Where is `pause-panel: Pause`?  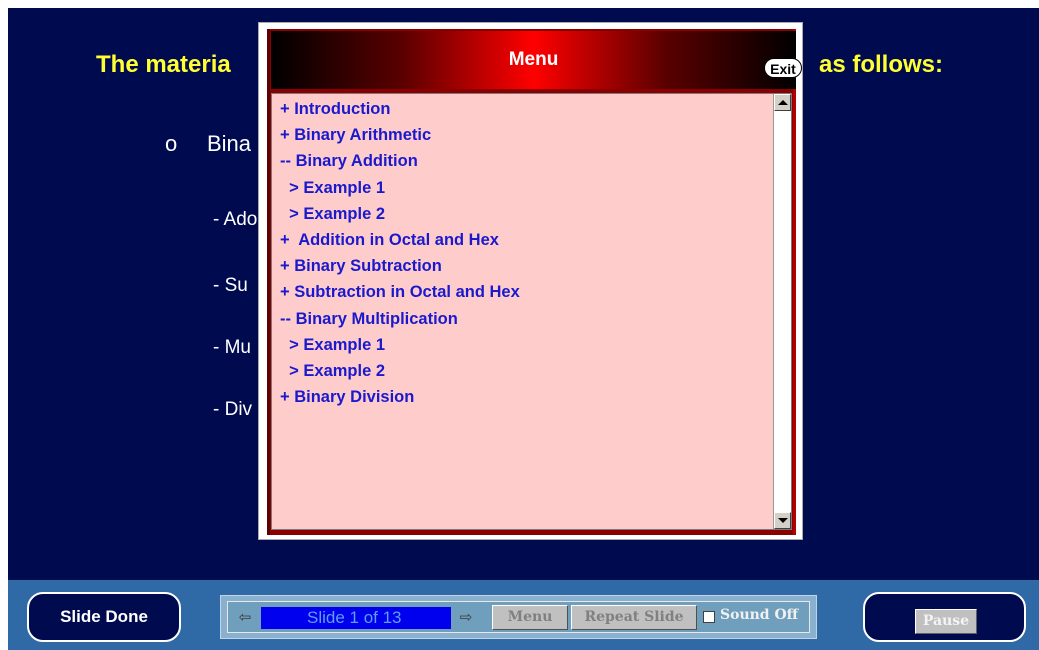
pause-panel: Pause is located at coordinates (944, 617).